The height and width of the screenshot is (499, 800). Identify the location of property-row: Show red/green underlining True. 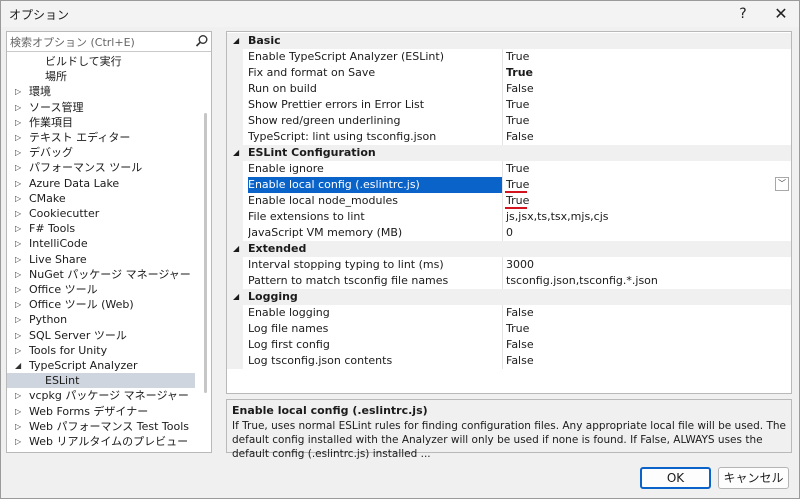
(509, 121).